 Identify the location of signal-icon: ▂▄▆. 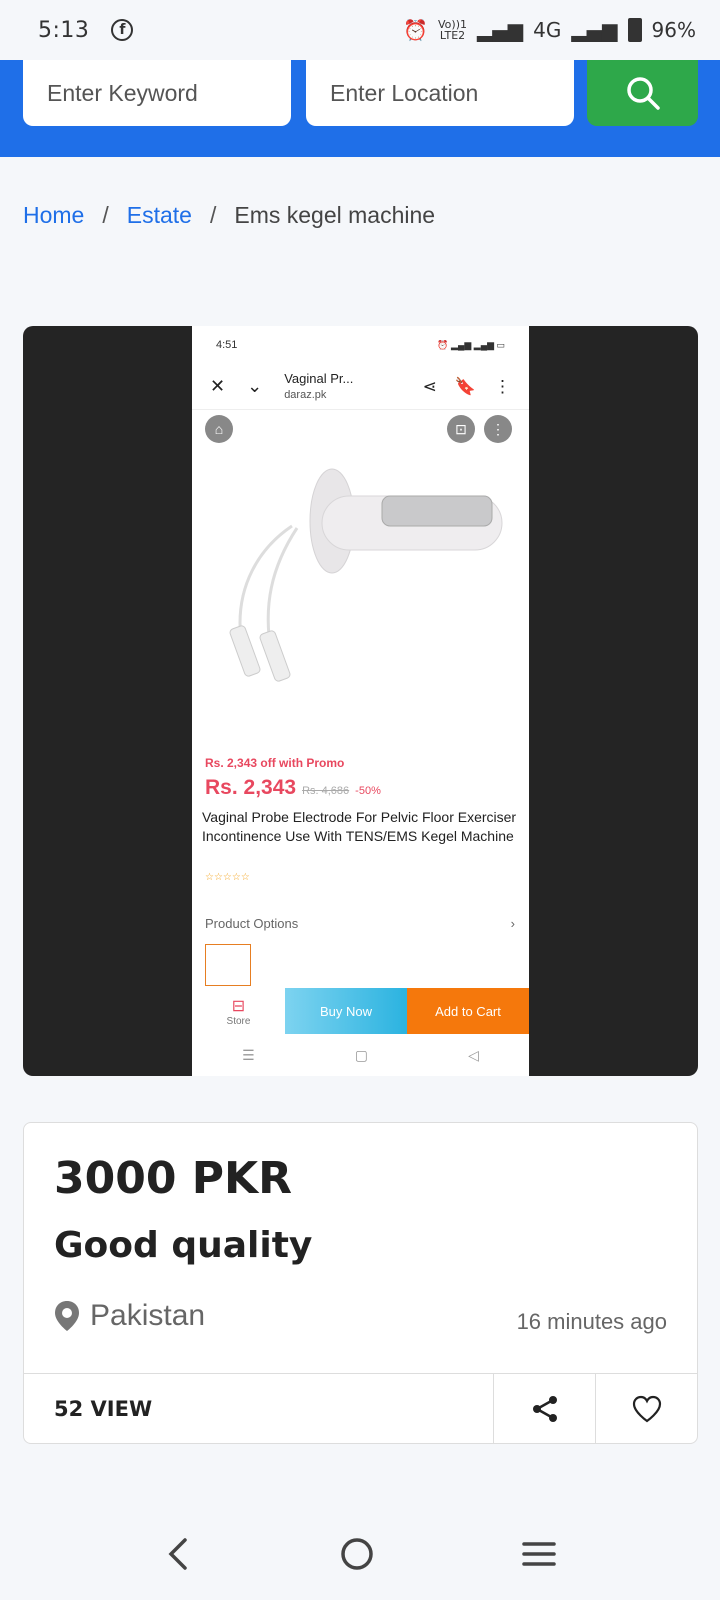
(500, 30).